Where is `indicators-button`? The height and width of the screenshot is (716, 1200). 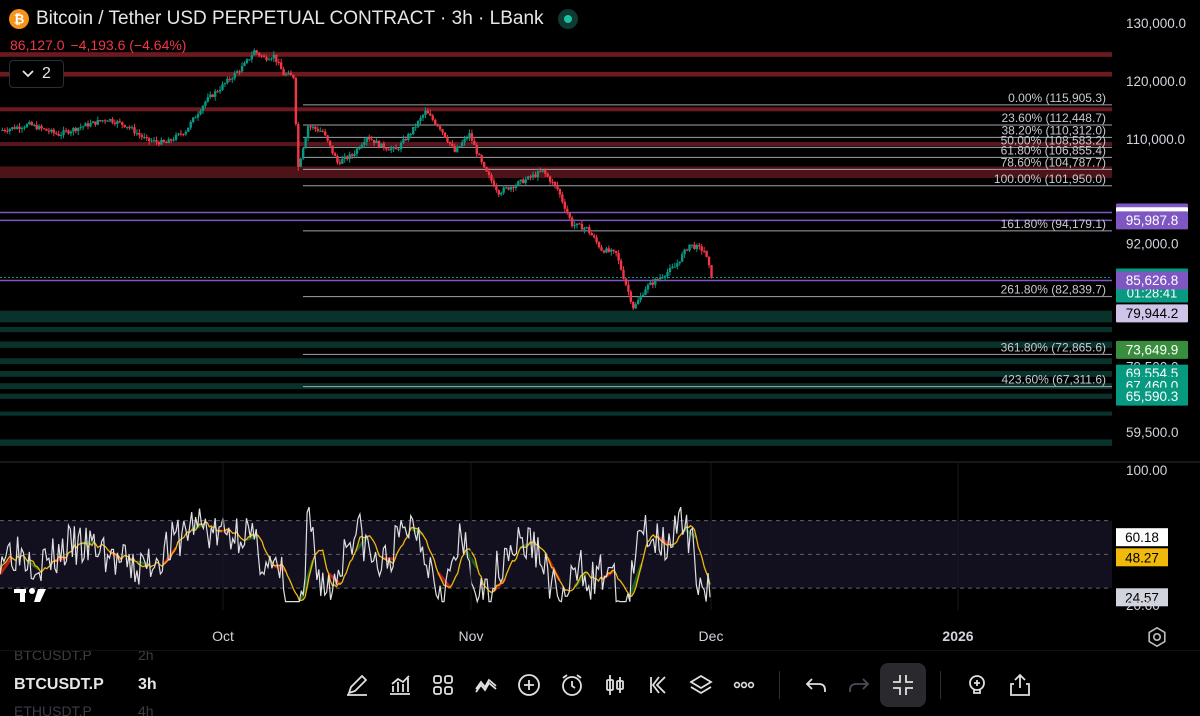 indicators-button is located at coordinates (485, 685).